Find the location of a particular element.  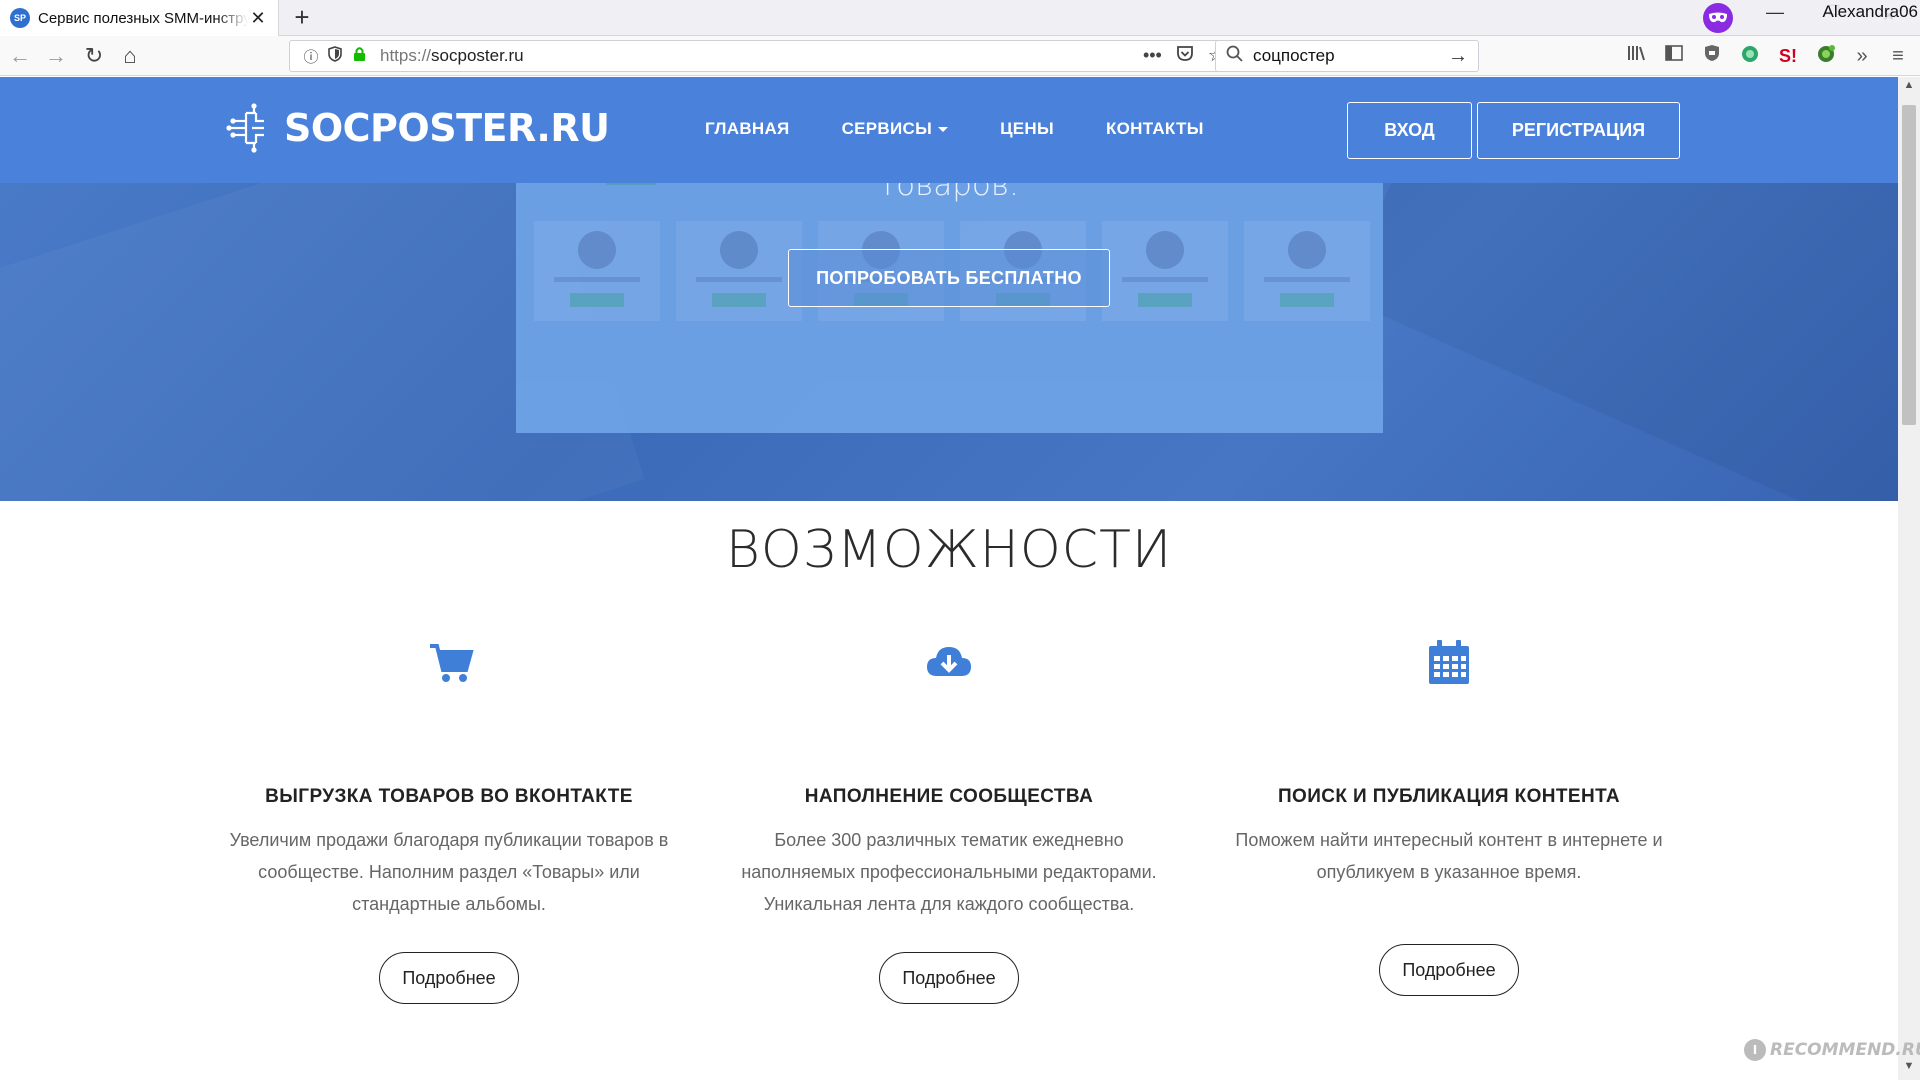

site-logo: SOCPOSTER.RU is located at coordinates (417, 128).